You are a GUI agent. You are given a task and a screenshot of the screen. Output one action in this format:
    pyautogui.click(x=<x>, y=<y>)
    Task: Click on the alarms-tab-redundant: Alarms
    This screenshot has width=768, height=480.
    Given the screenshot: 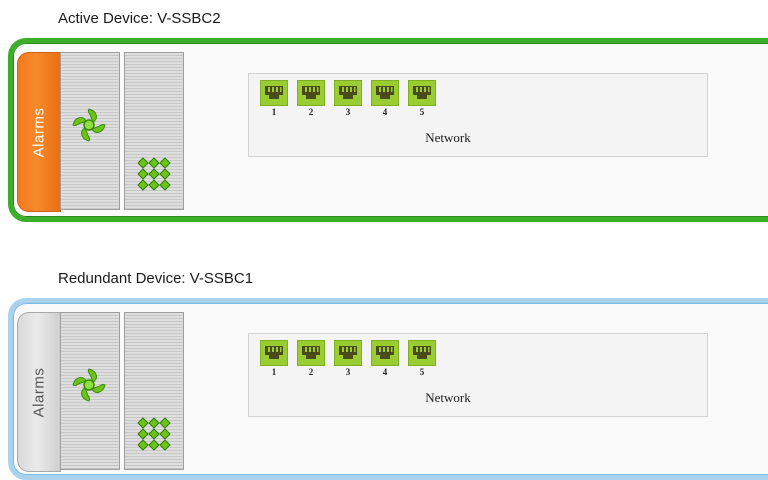 What is the action you would take?
    pyautogui.click(x=39, y=392)
    